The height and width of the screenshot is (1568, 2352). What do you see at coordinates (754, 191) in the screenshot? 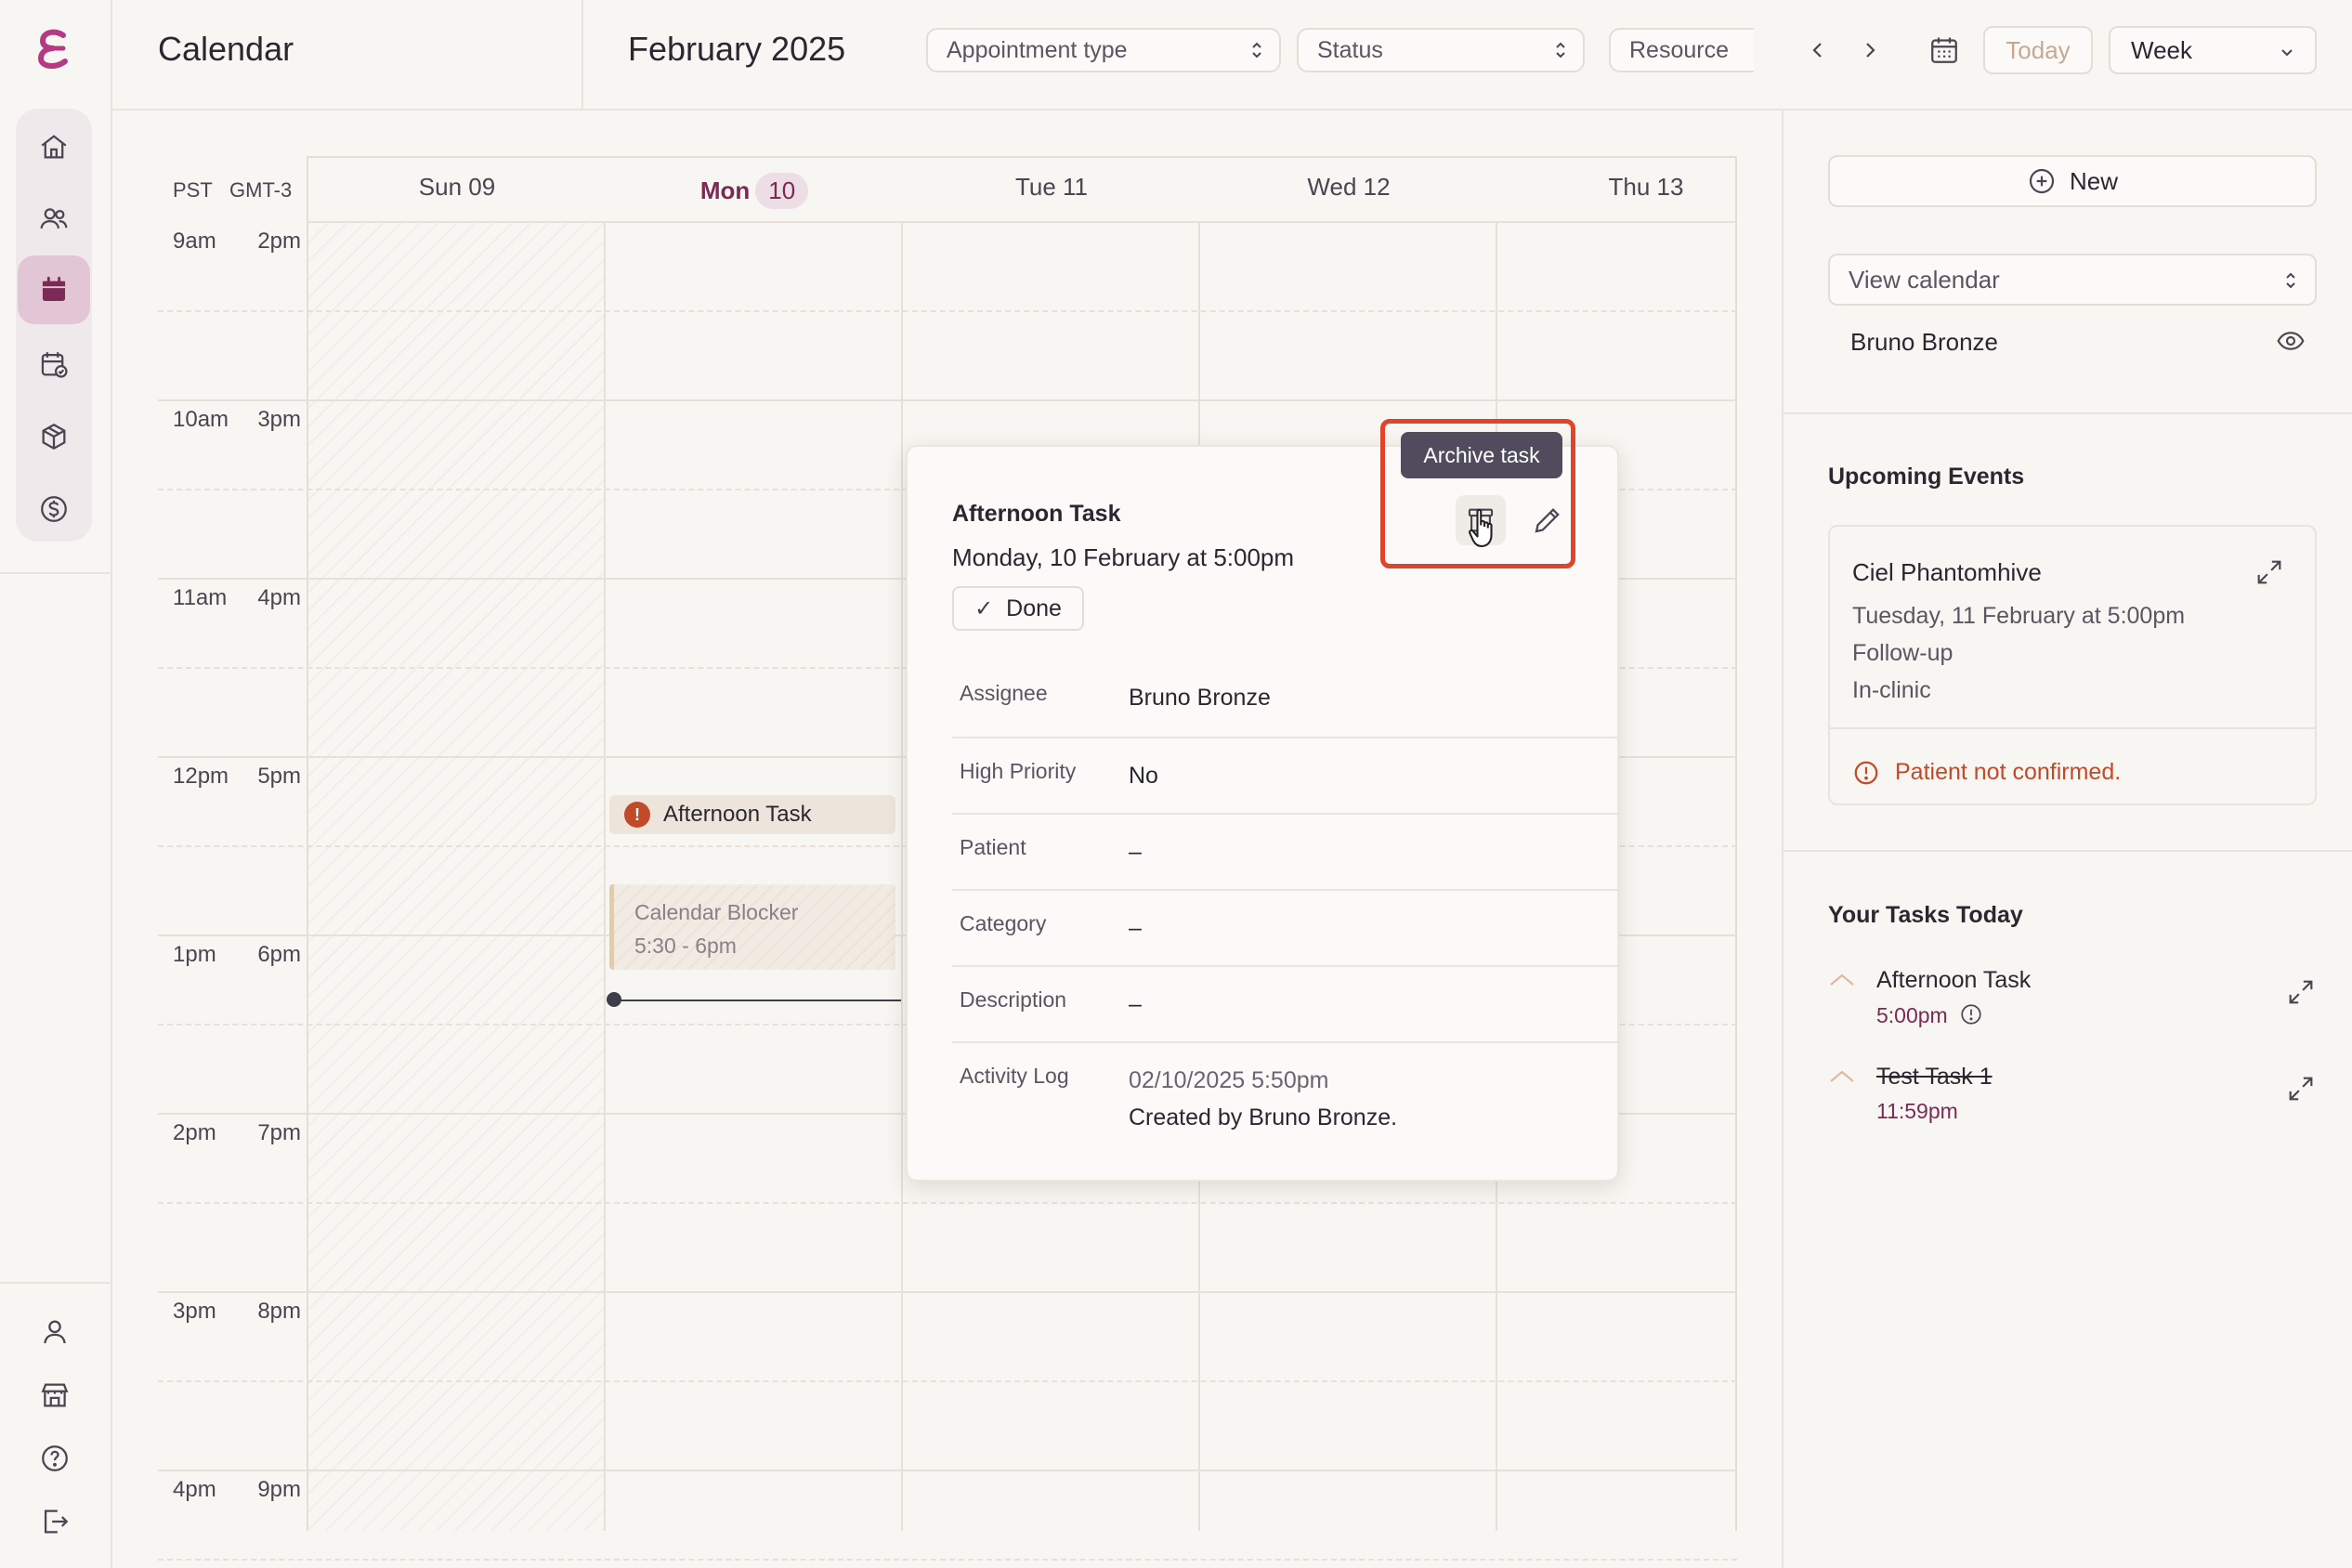
I see `day-header-mon: Mon 10` at bounding box center [754, 191].